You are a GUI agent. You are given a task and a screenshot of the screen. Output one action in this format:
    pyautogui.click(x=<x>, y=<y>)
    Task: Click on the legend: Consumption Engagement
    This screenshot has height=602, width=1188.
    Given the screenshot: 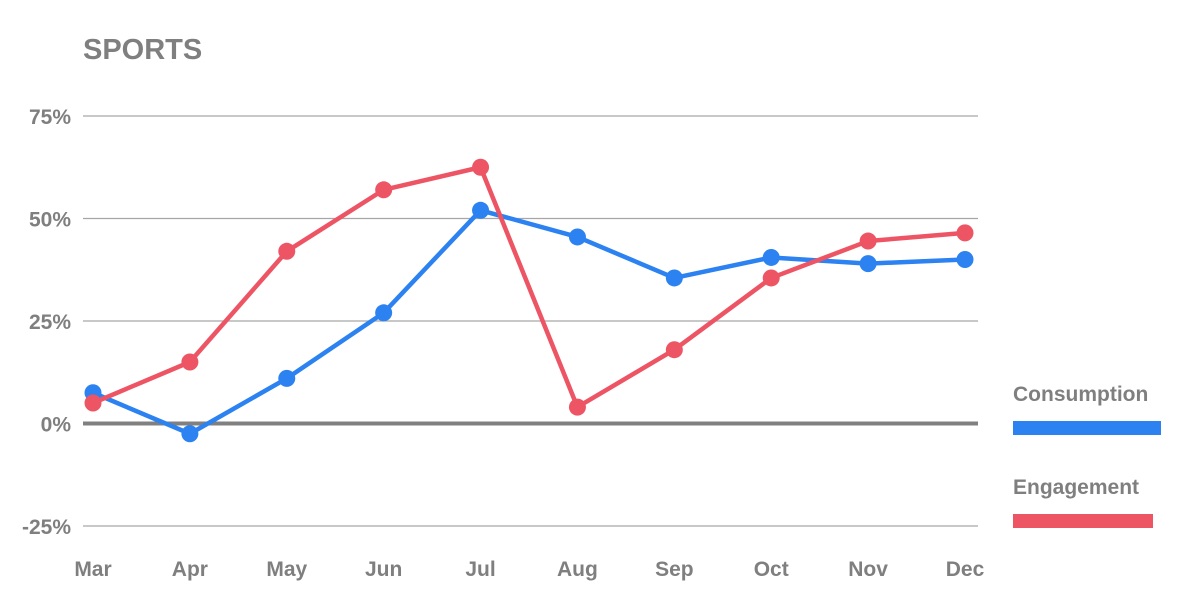 What is the action you would take?
    pyautogui.click(x=1087, y=455)
    